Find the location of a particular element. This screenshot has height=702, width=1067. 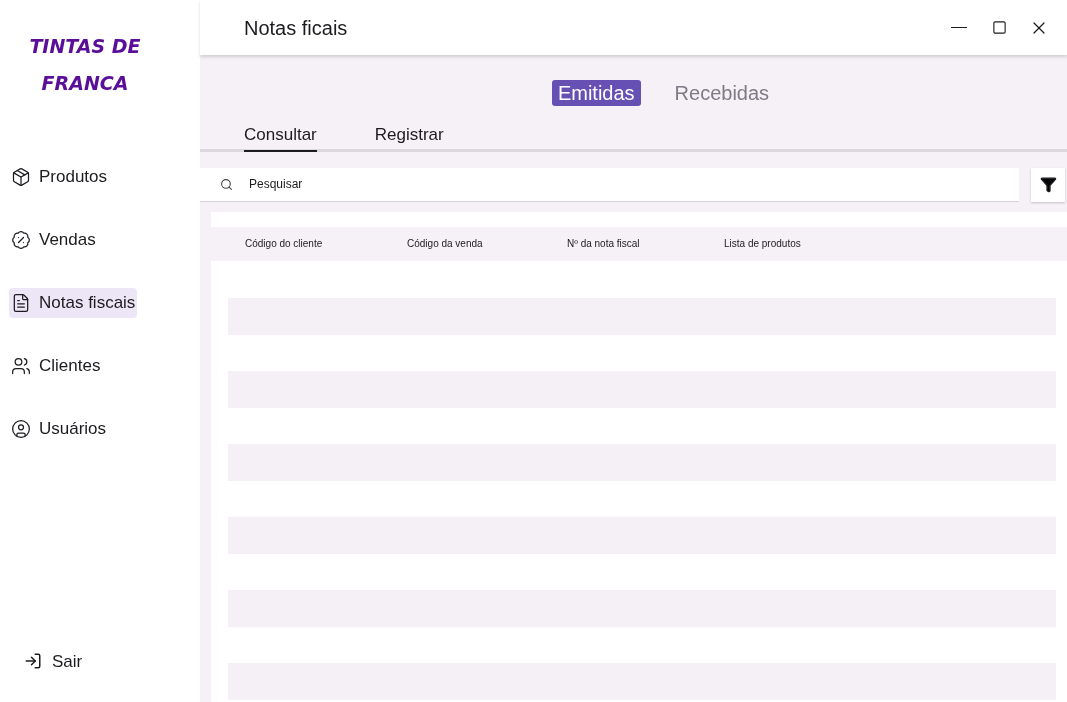

column-header: Nº da nota fiscal is located at coordinates (604, 244).